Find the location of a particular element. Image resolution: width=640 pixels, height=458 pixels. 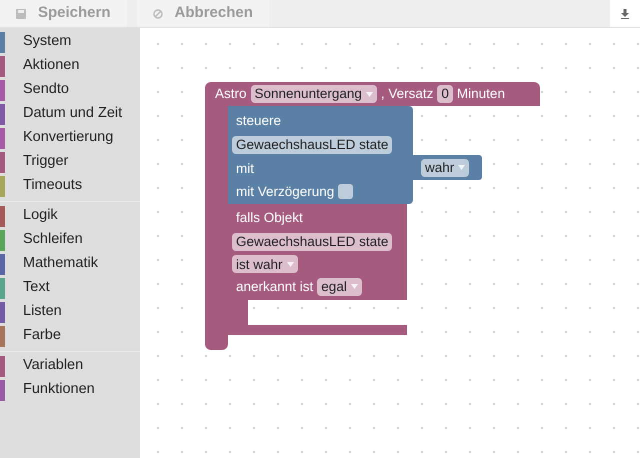

block-label: , Versatz is located at coordinates (407, 94).